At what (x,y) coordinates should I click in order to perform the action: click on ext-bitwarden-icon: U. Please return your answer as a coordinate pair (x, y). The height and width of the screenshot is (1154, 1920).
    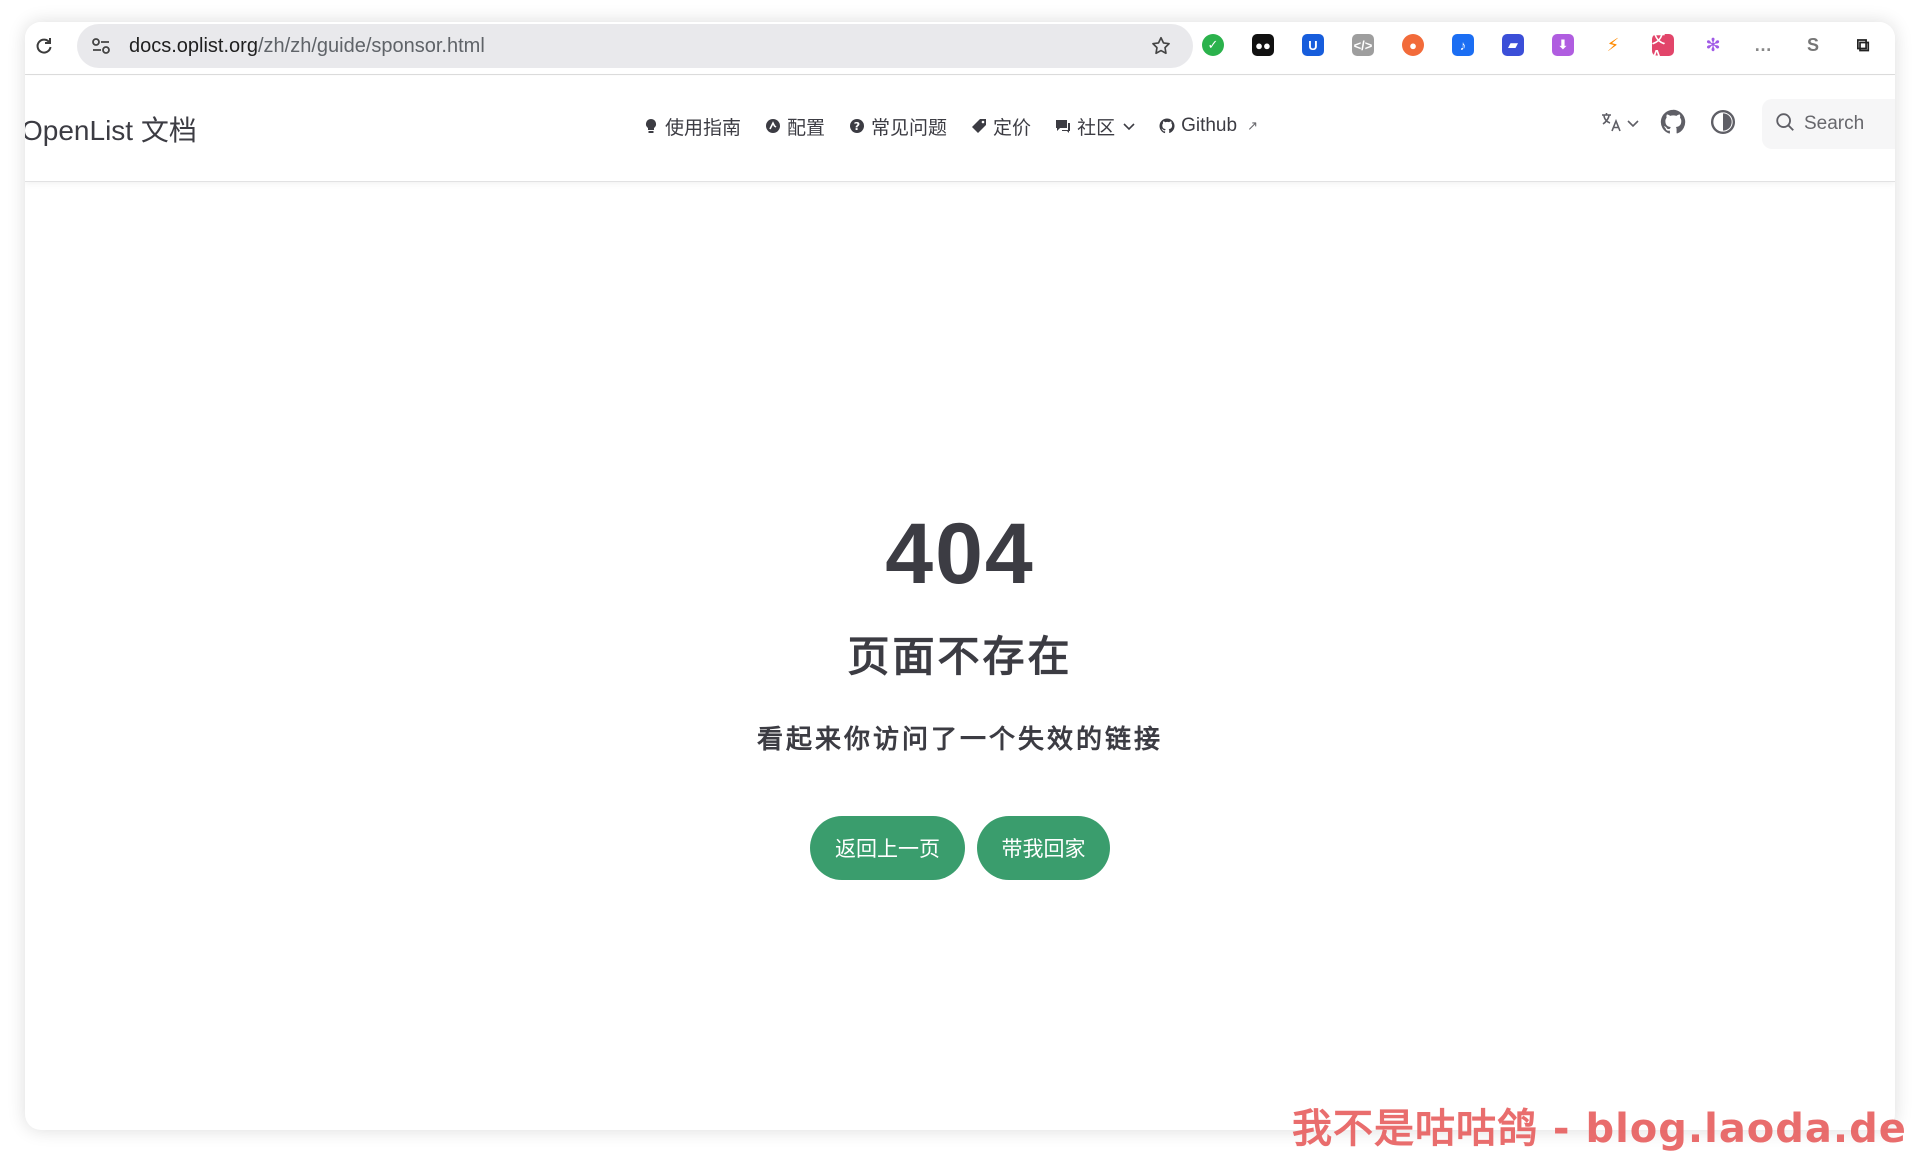
    Looking at the image, I should click on (1313, 45).